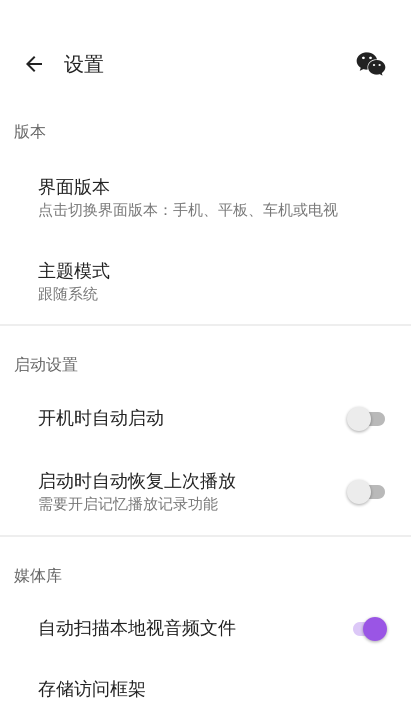  Describe the element at coordinates (188, 210) in the screenshot. I see `item-subtitle: 点击切换界面版本：手机、平板、车机或电视` at that location.